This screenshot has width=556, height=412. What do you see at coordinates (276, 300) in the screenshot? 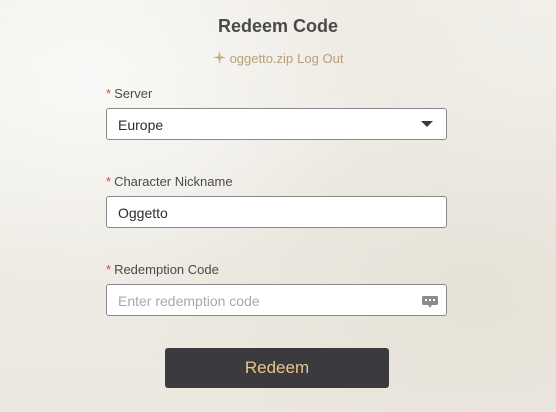
I see `redemption-code-input: Enter redemption code` at bounding box center [276, 300].